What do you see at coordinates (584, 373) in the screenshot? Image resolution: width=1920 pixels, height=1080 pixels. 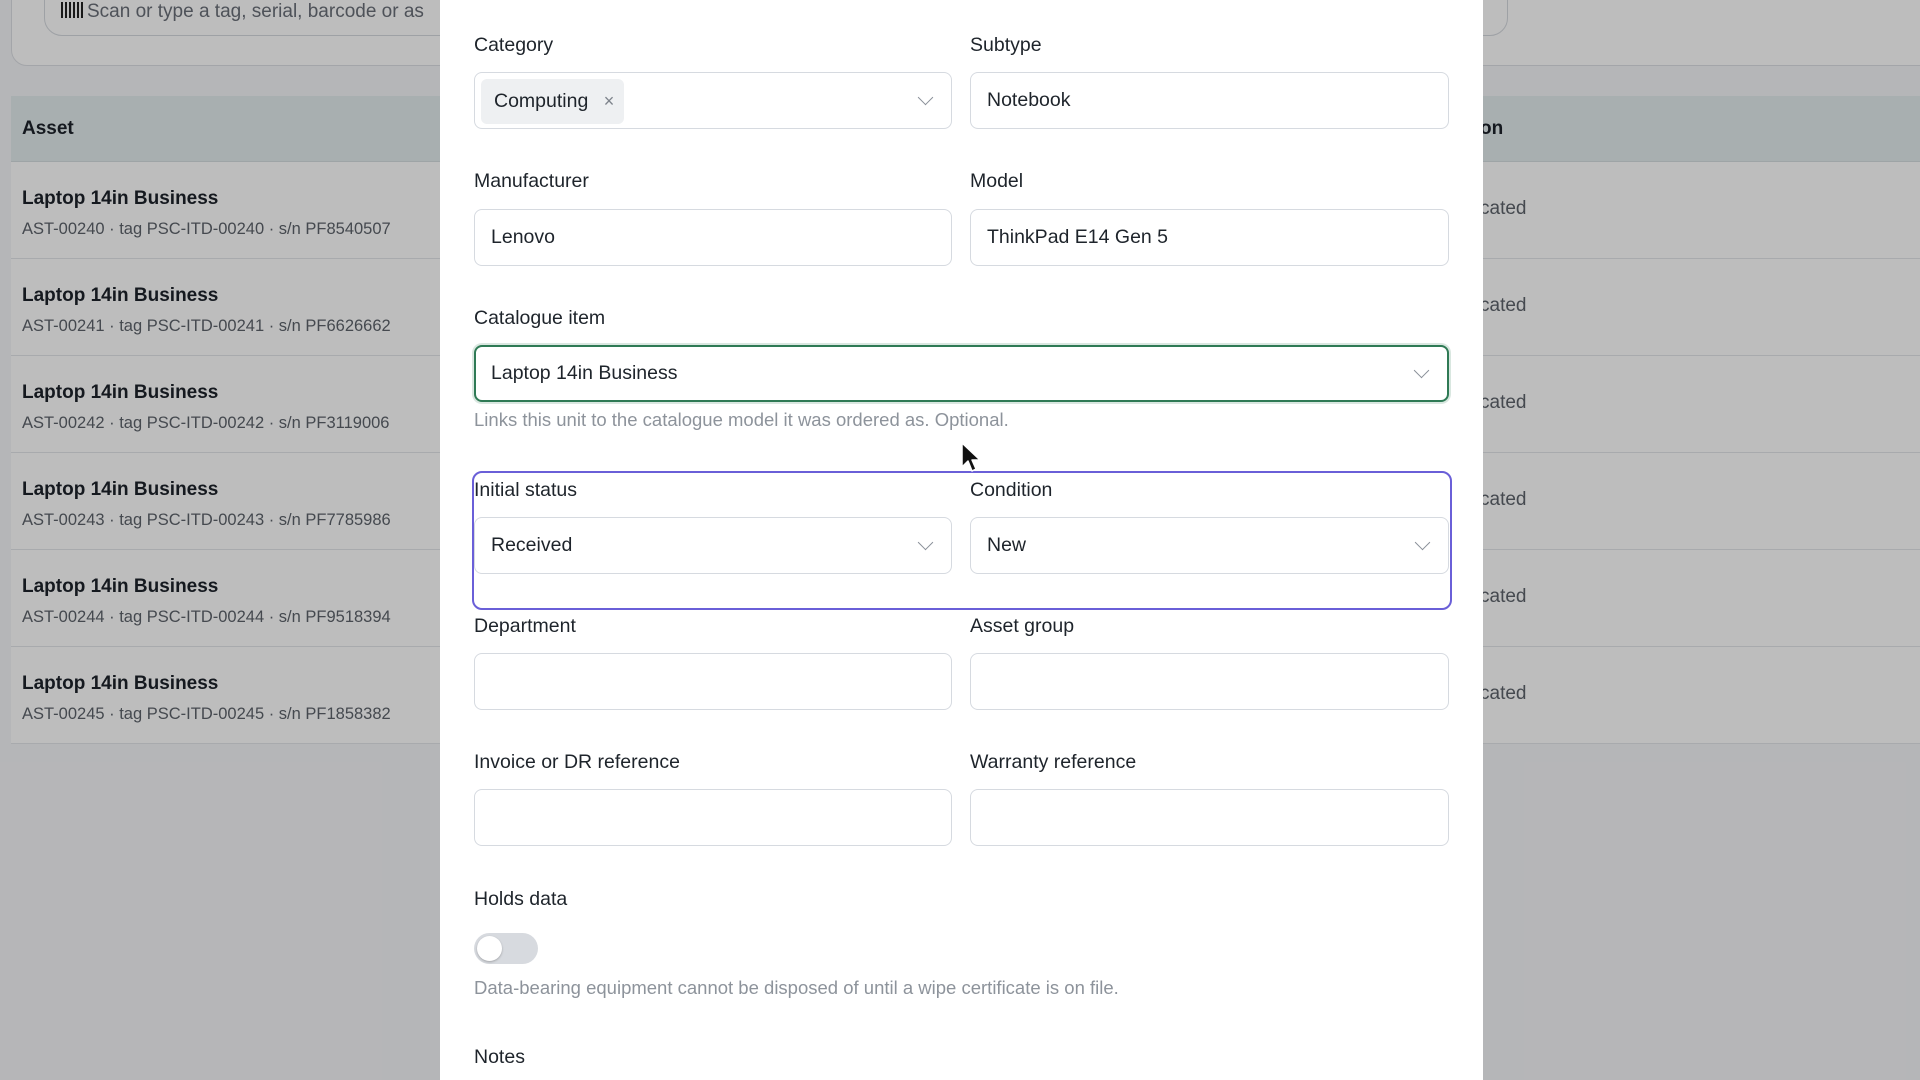 I see `catalogue-item-value: Laptop 14in Business` at bounding box center [584, 373].